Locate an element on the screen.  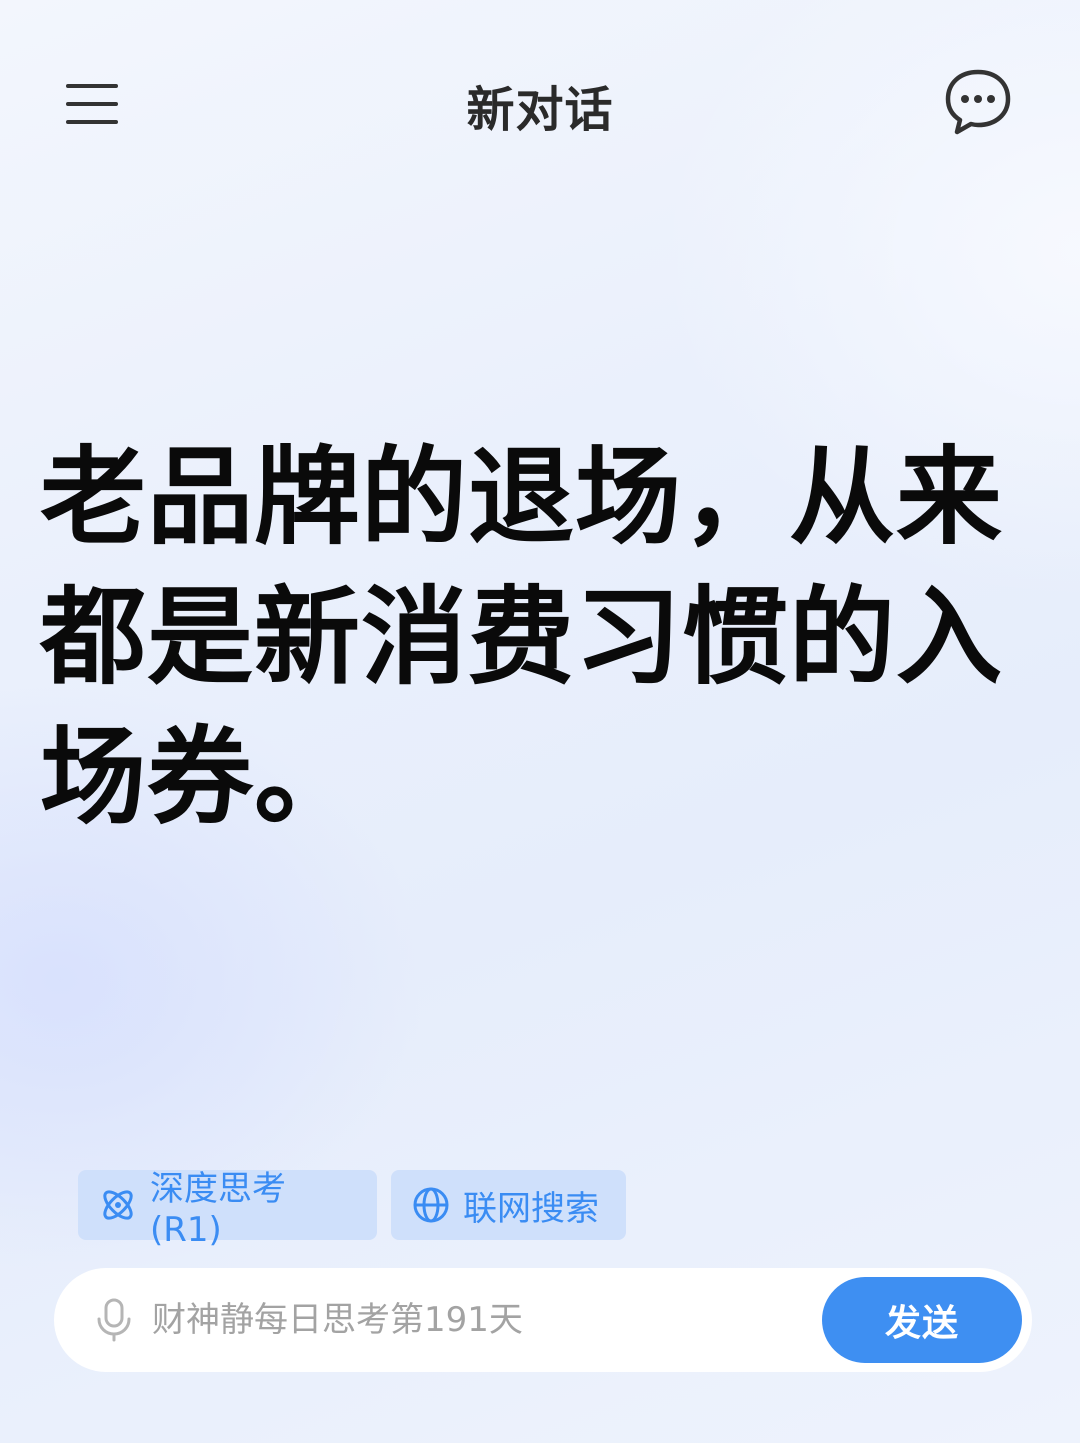
web-search-label: 联网搜索 is located at coordinates (531, 1208).